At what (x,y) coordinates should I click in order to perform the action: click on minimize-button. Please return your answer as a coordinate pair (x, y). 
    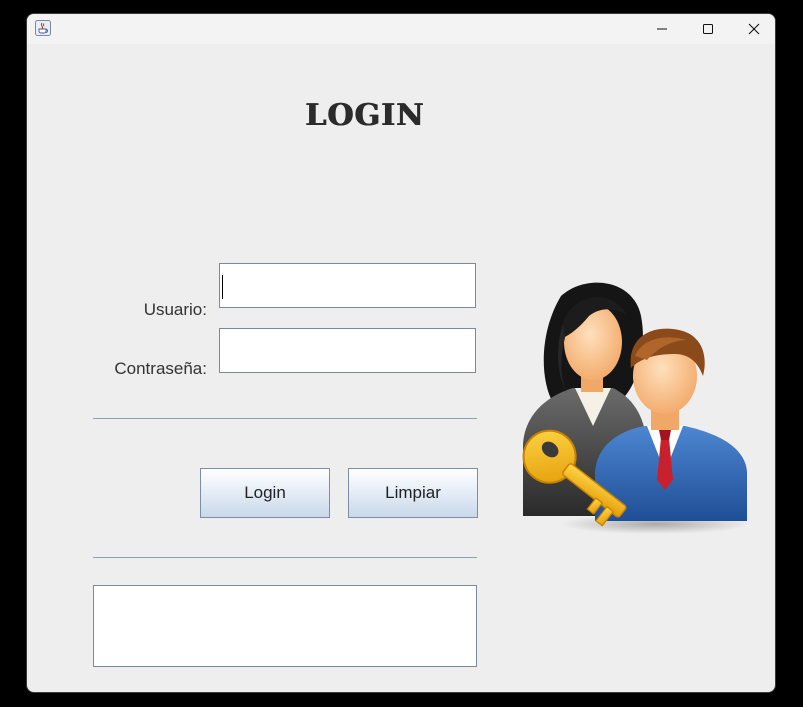
    Looking at the image, I should click on (662, 29).